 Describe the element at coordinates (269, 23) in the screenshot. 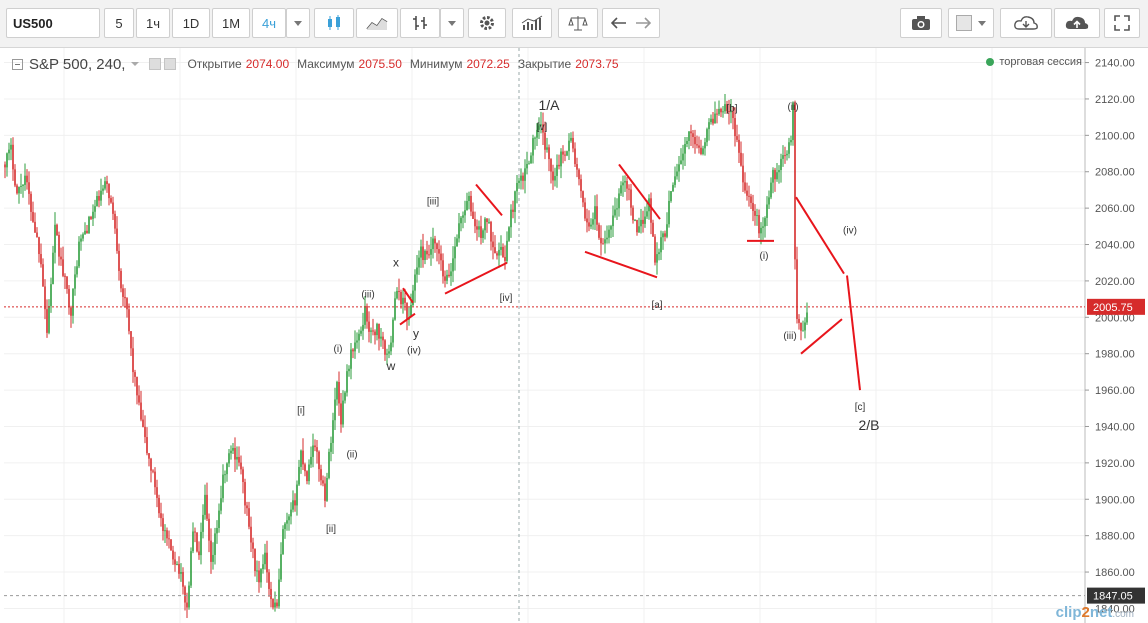

I see `interval-4h-button: 4ч` at that location.